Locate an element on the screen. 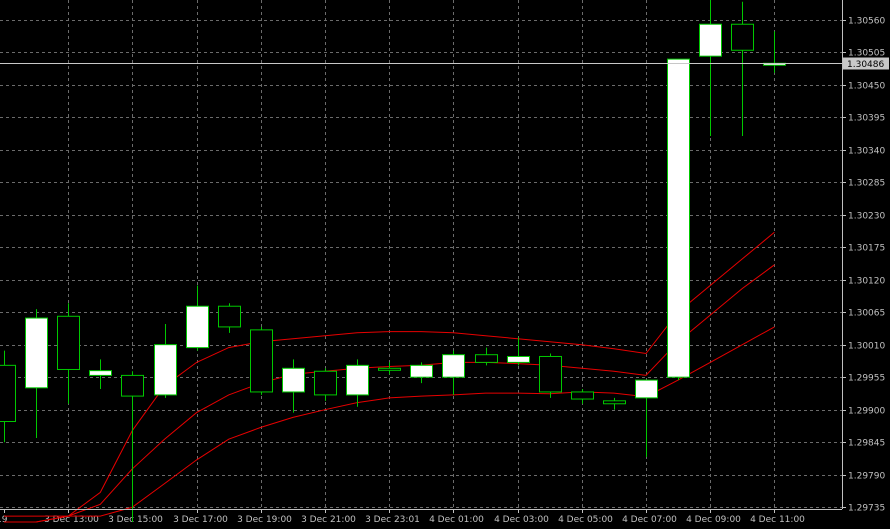 This screenshot has height=529, width=890. current-price-label: 1.30486 is located at coordinates (865, 65).